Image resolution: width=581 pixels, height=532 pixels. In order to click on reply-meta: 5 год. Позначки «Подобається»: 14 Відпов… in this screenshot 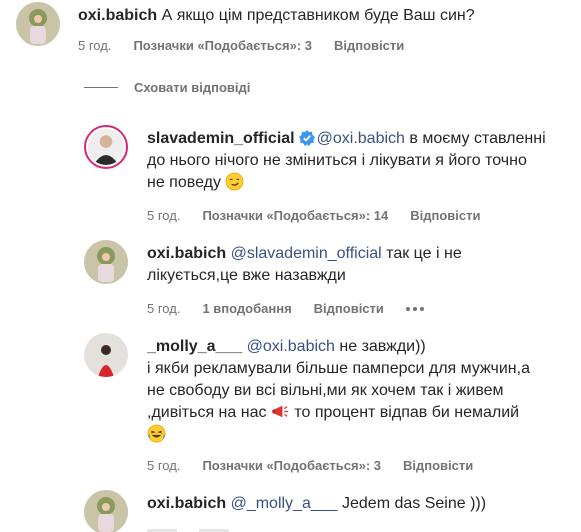, I will do `click(324, 215)`.